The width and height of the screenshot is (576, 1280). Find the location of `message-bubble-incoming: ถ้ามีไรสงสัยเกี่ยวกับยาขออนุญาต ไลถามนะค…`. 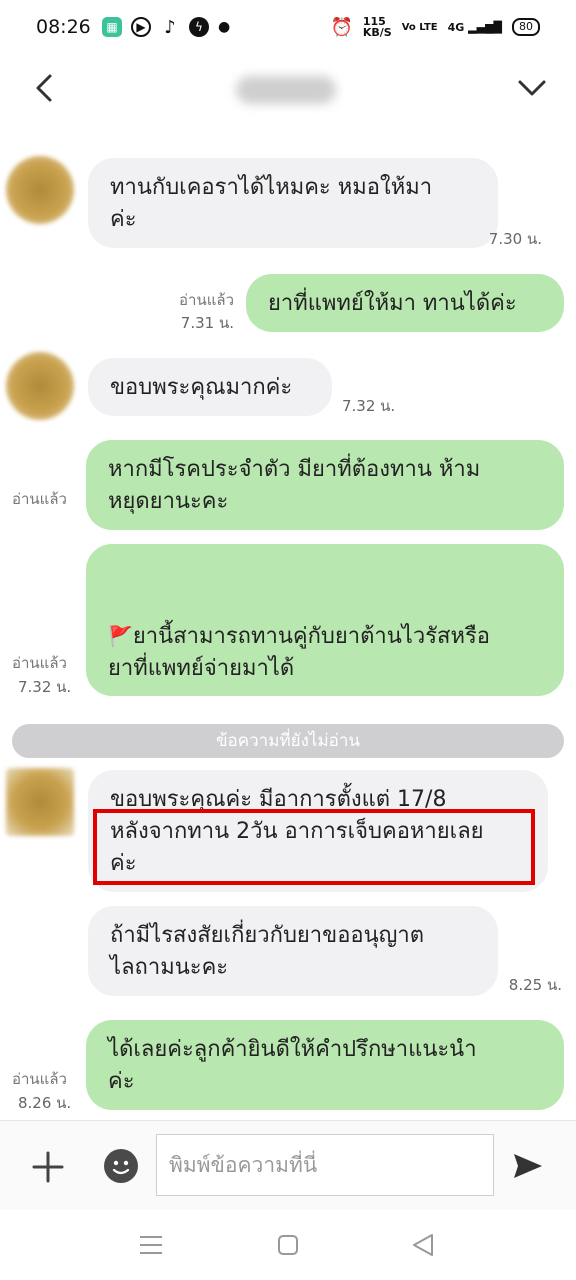

message-bubble-incoming: ถ้ามีไรสงสัยเกี่ยวกับยาขออนุญาต ไลถามนะค… is located at coordinates (293, 951).